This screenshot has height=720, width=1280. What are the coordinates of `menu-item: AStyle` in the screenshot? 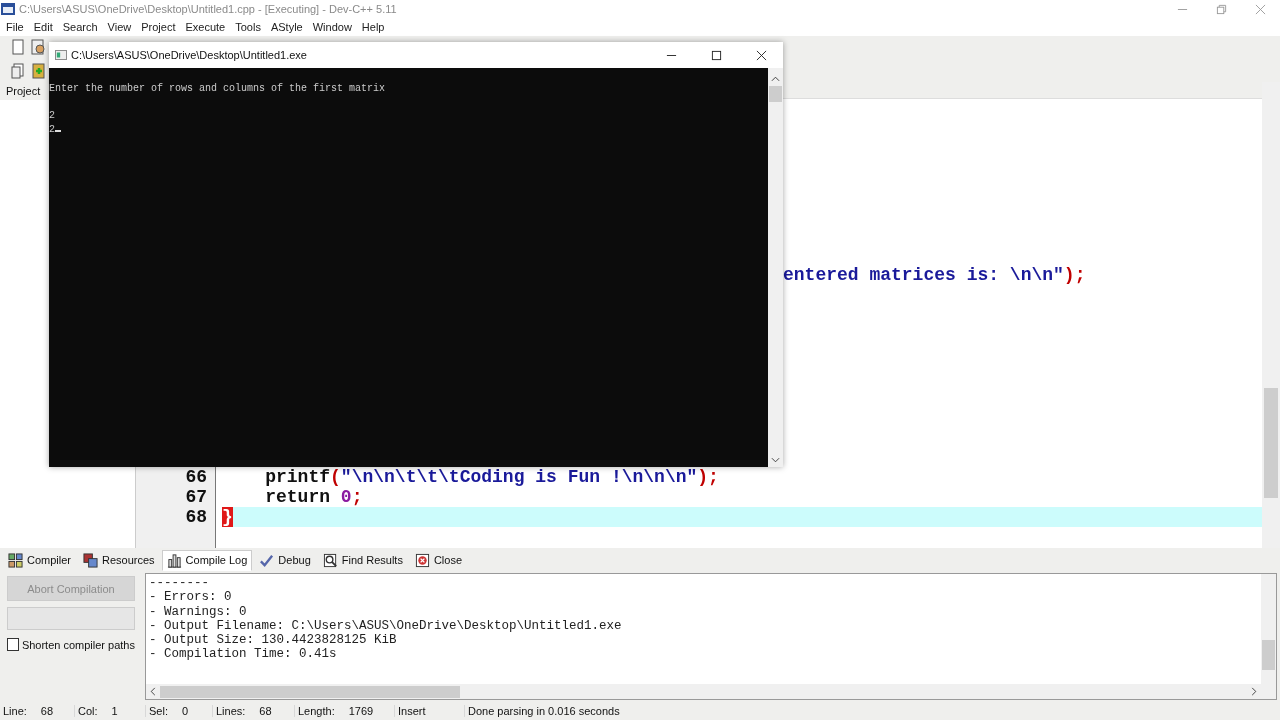 It's located at (286, 27).